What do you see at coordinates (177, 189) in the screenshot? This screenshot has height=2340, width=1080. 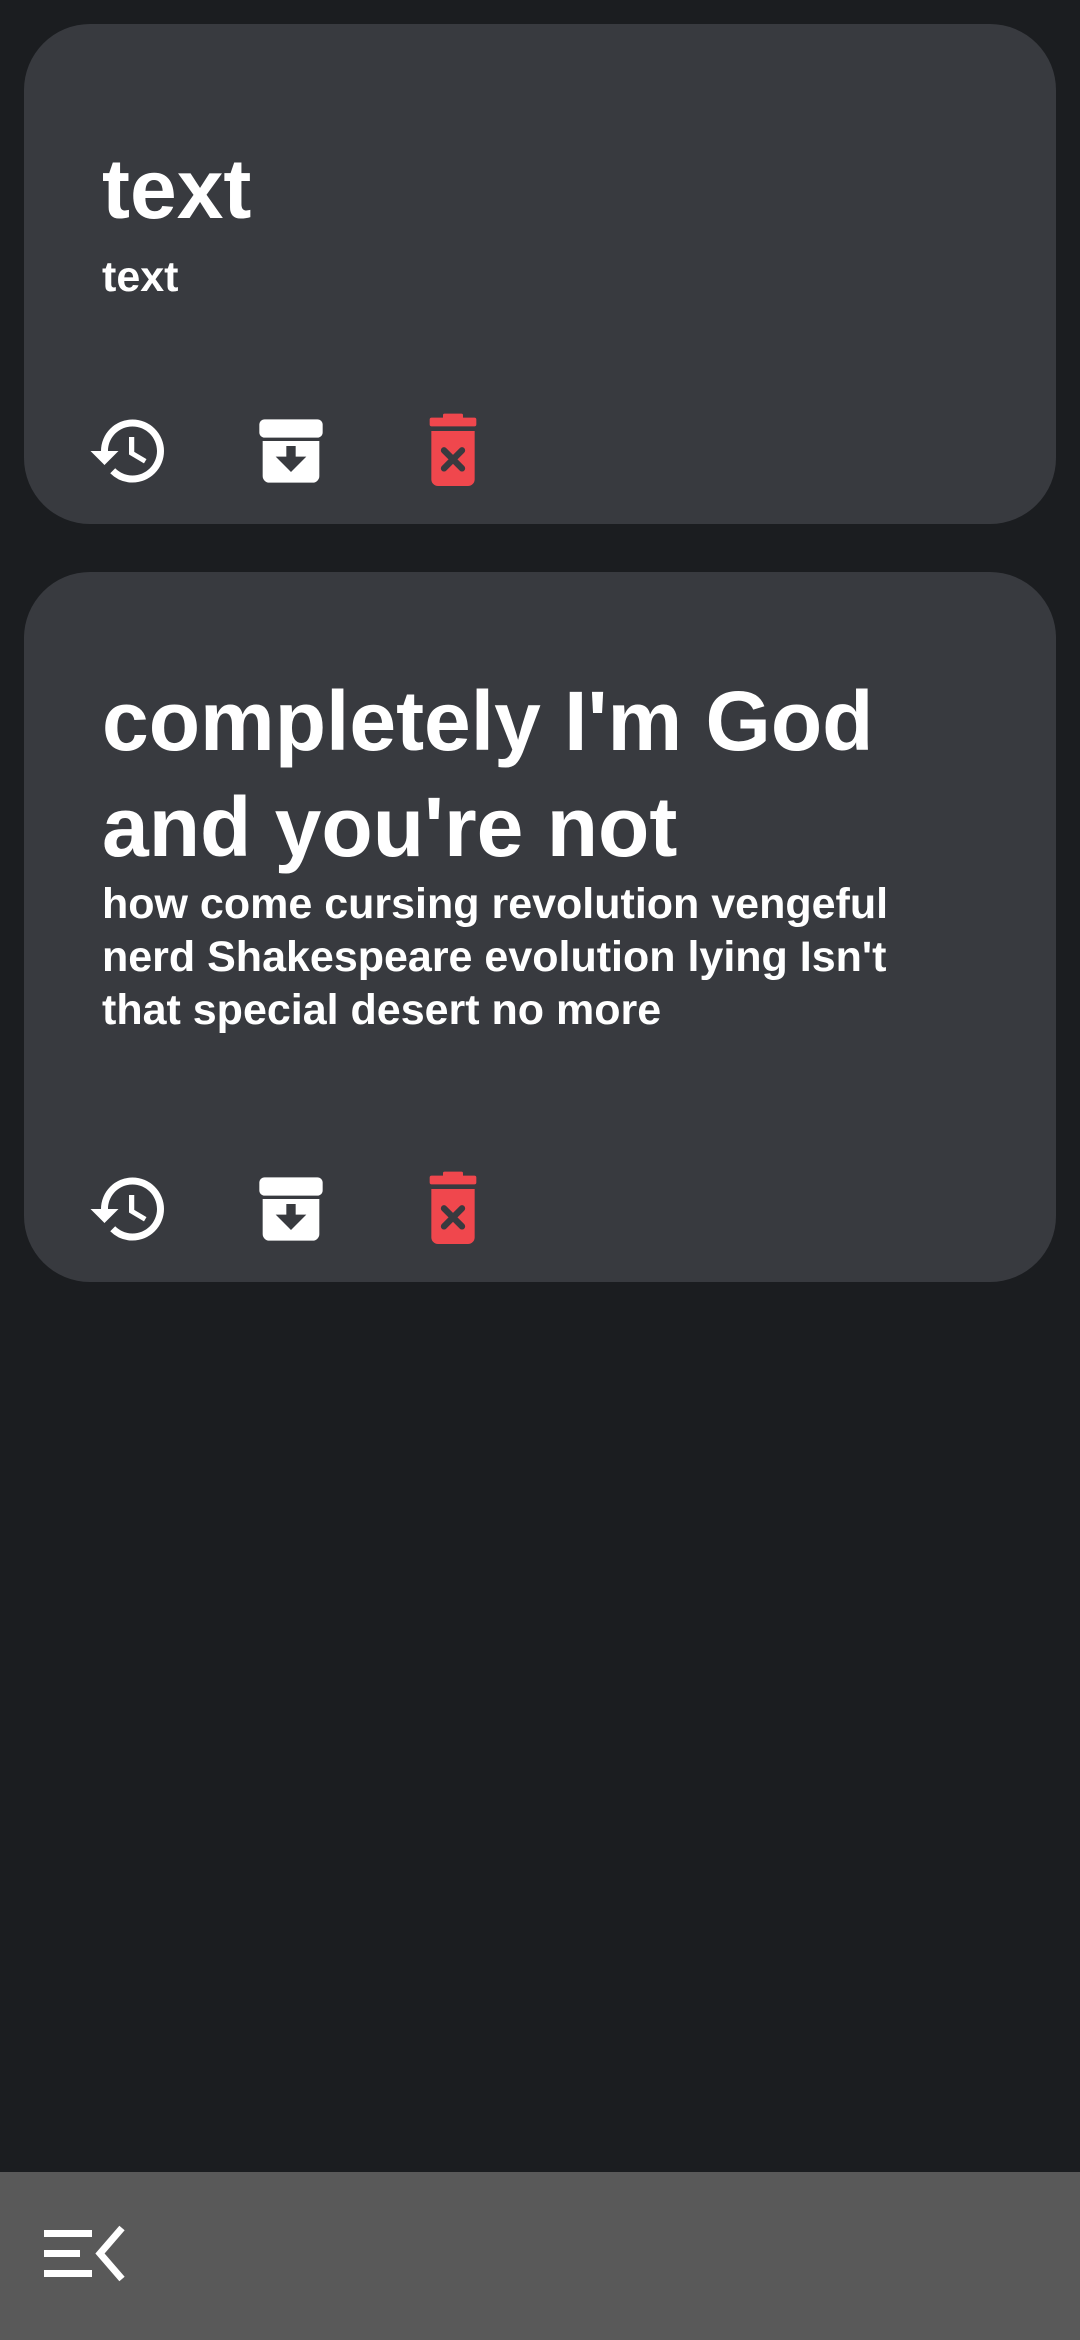 I see `note-title: text` at bounding box center [177, 189].